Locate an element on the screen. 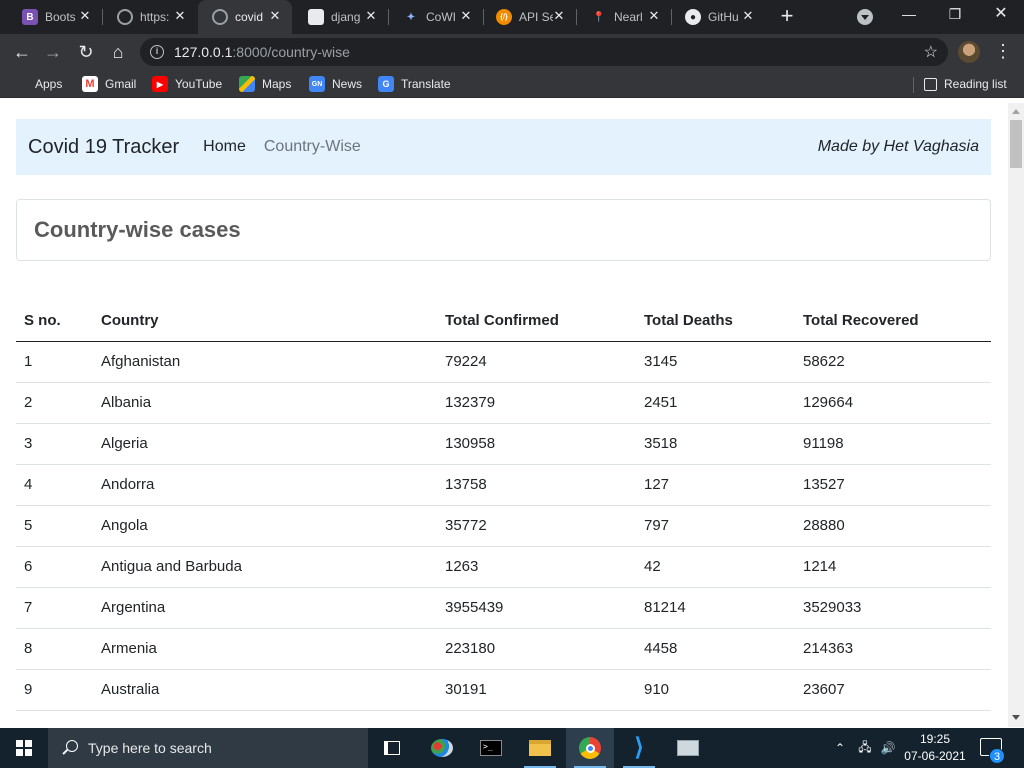 The image size is (1024, 768). nav-home: Home is located at coordinates (224, 147).